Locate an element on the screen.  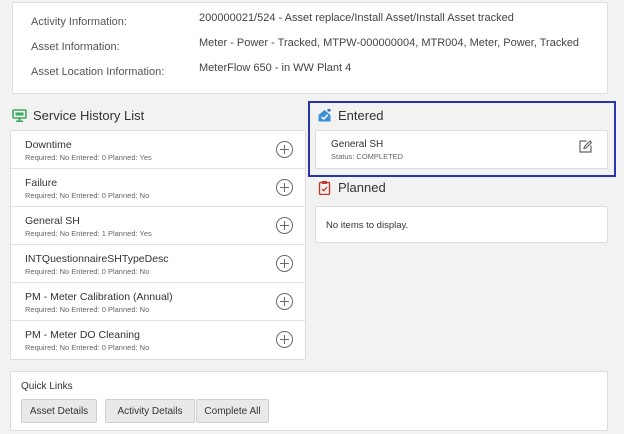
activity-details-button: Activity Details is located at coordinates (150, 411).